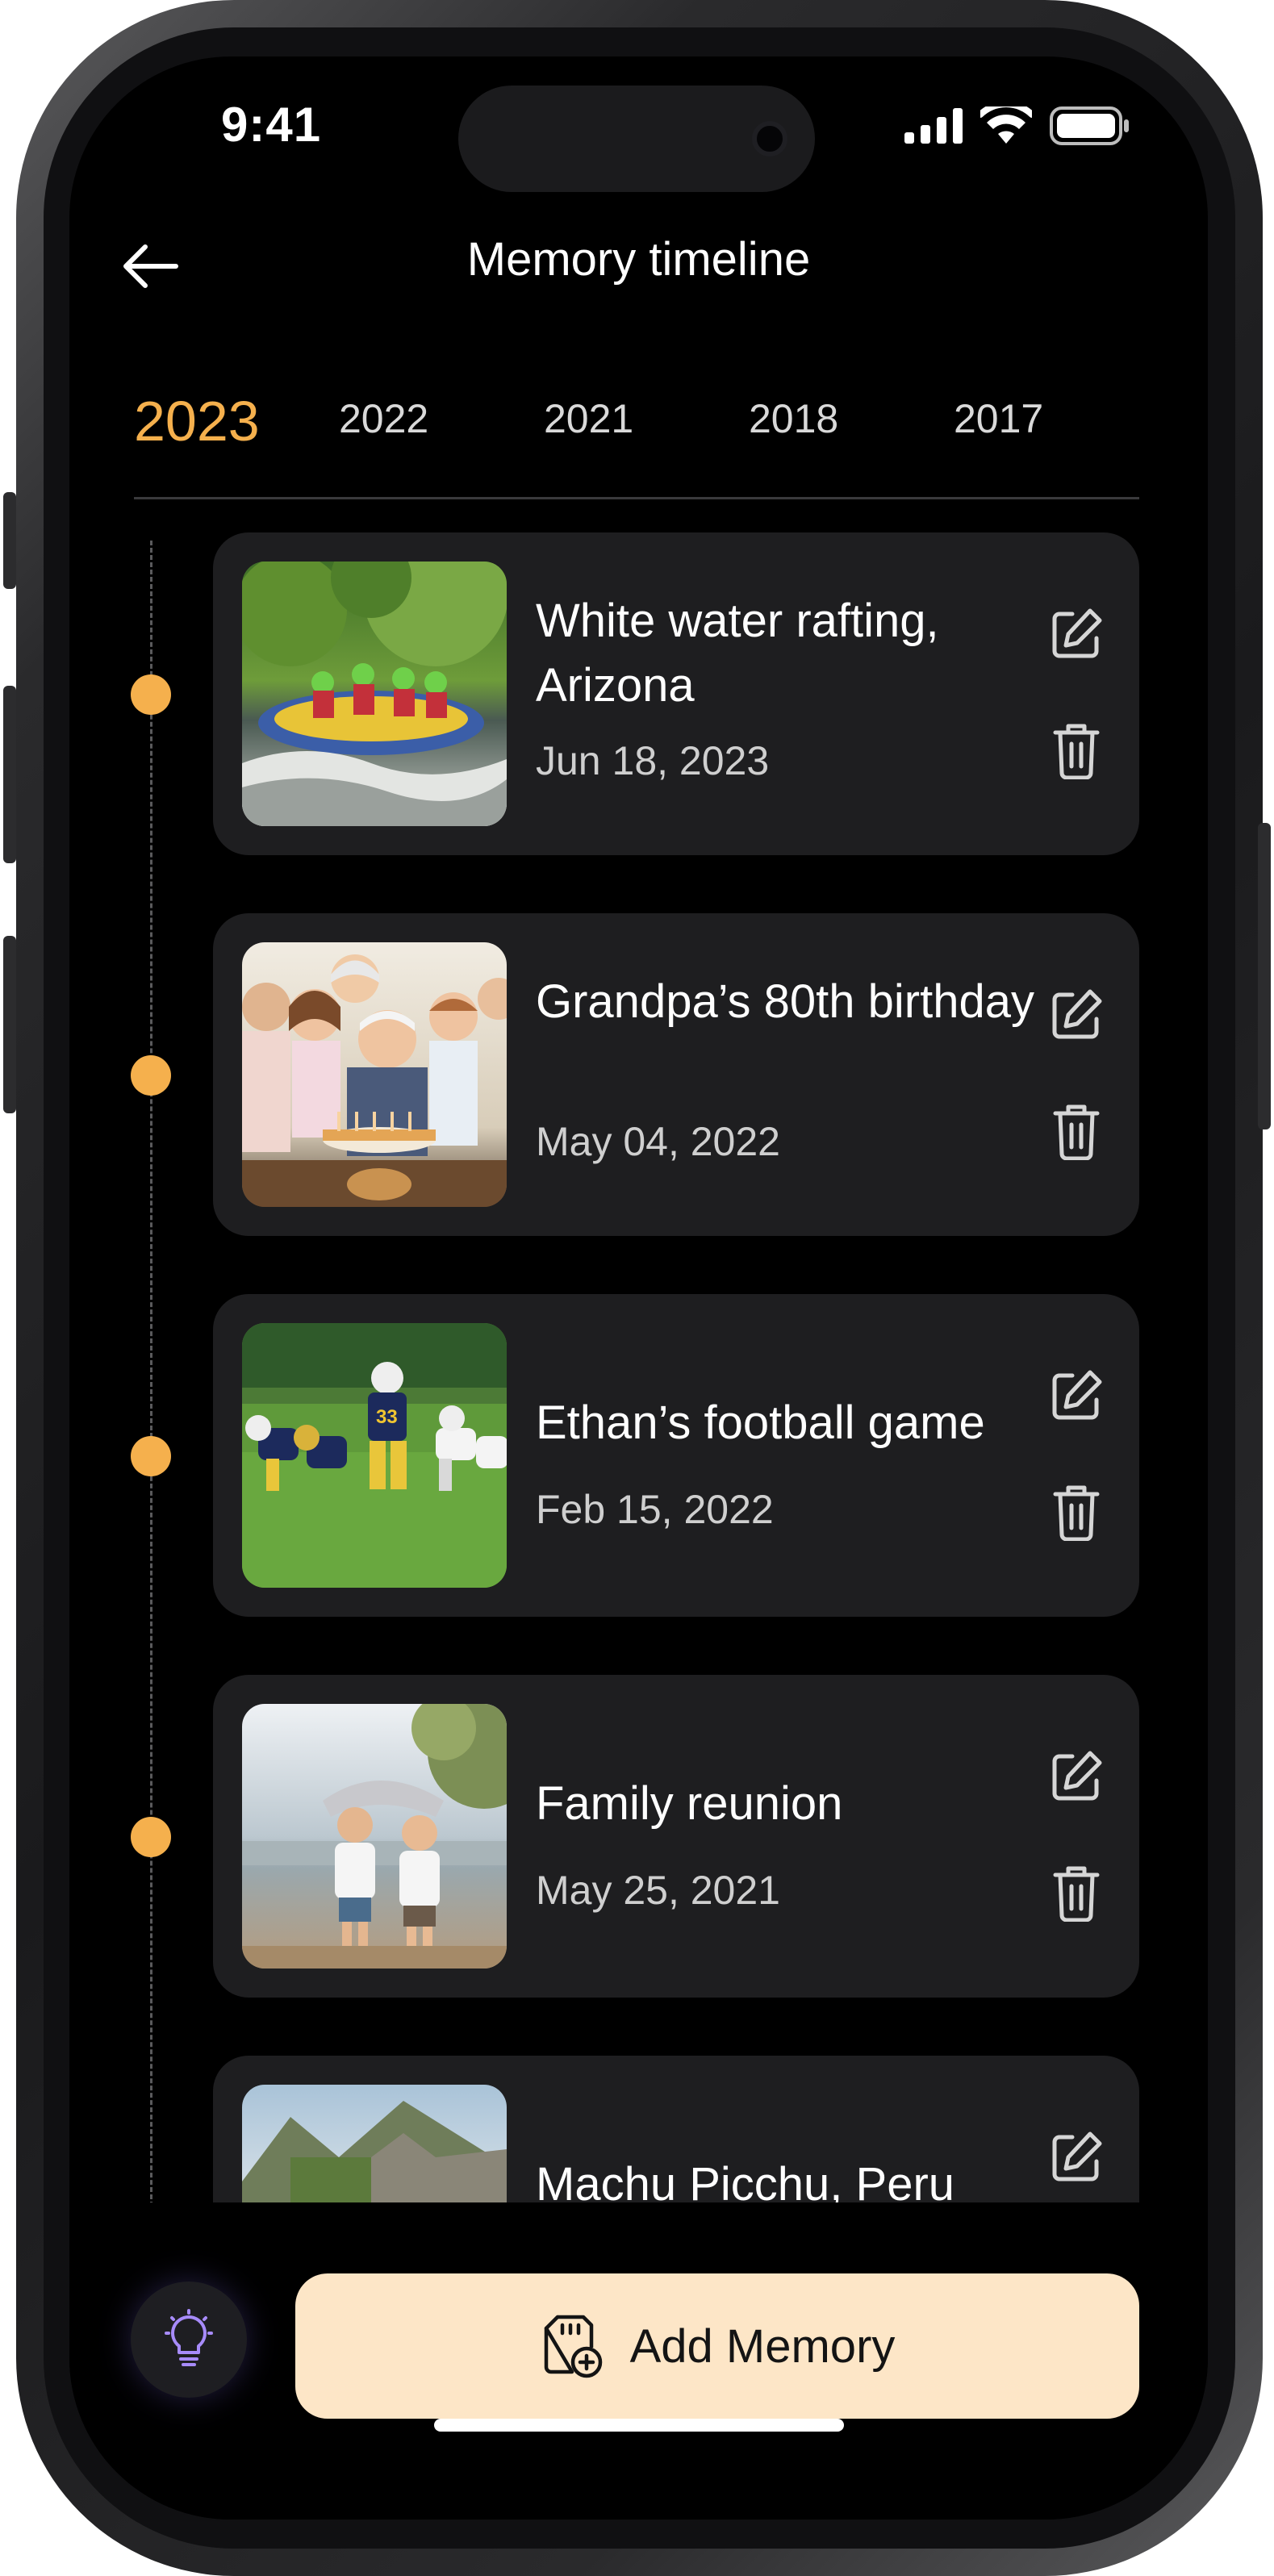 The width and height of the screenshot is (1274, 2576). What do you see at coordinates (374, 694) in the screenshot?
I see `rafting-photo` at bounding box center [374, 694].